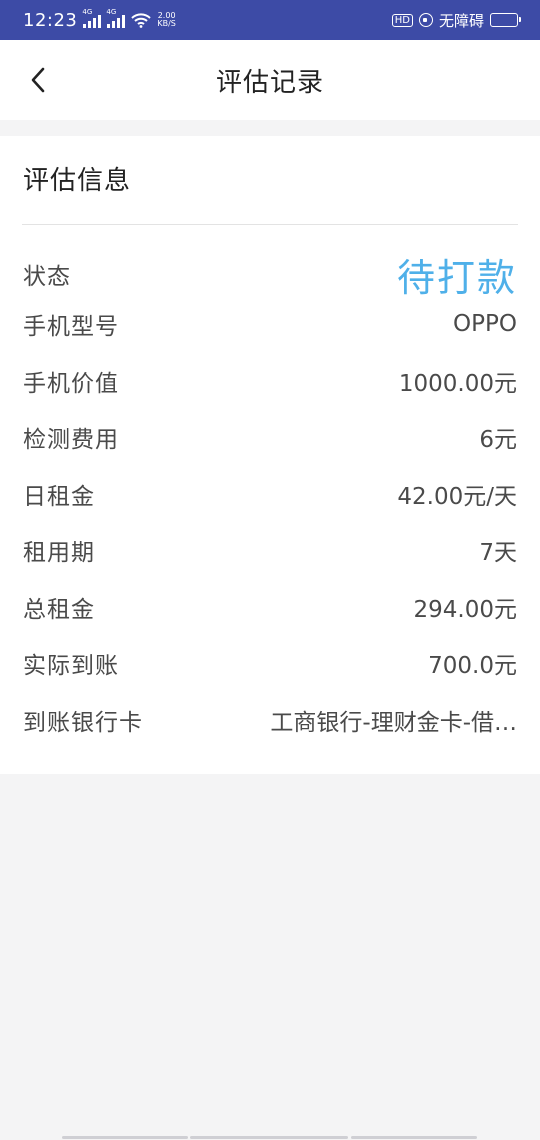 The width and height of the screenshot is (540, 1140). I want to click on battery-icon, so click(505, 20).